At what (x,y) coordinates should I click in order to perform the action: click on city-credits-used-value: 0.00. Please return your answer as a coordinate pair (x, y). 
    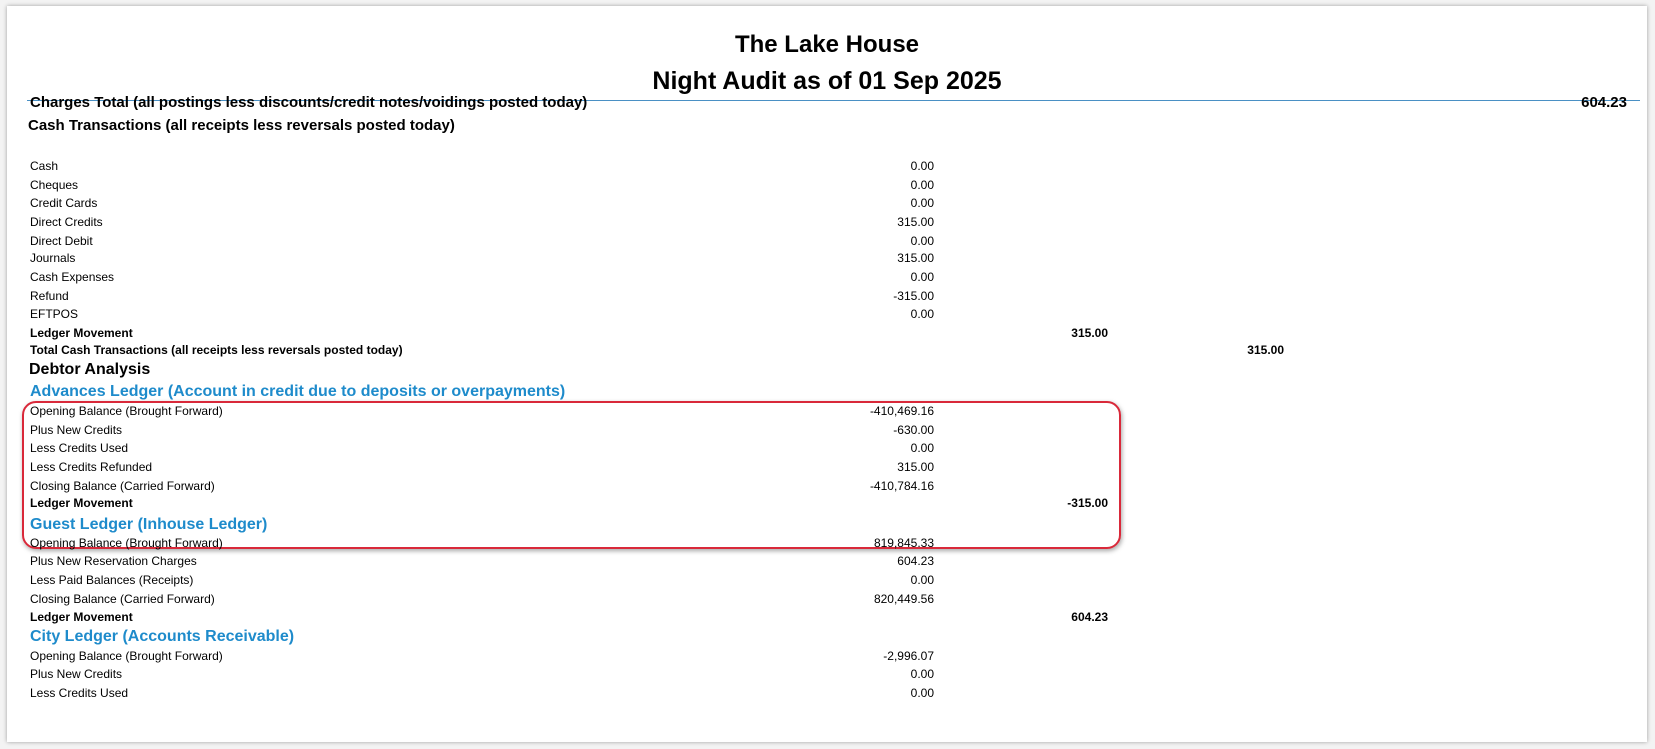
    Looking at the image, I should click on (922, 693).